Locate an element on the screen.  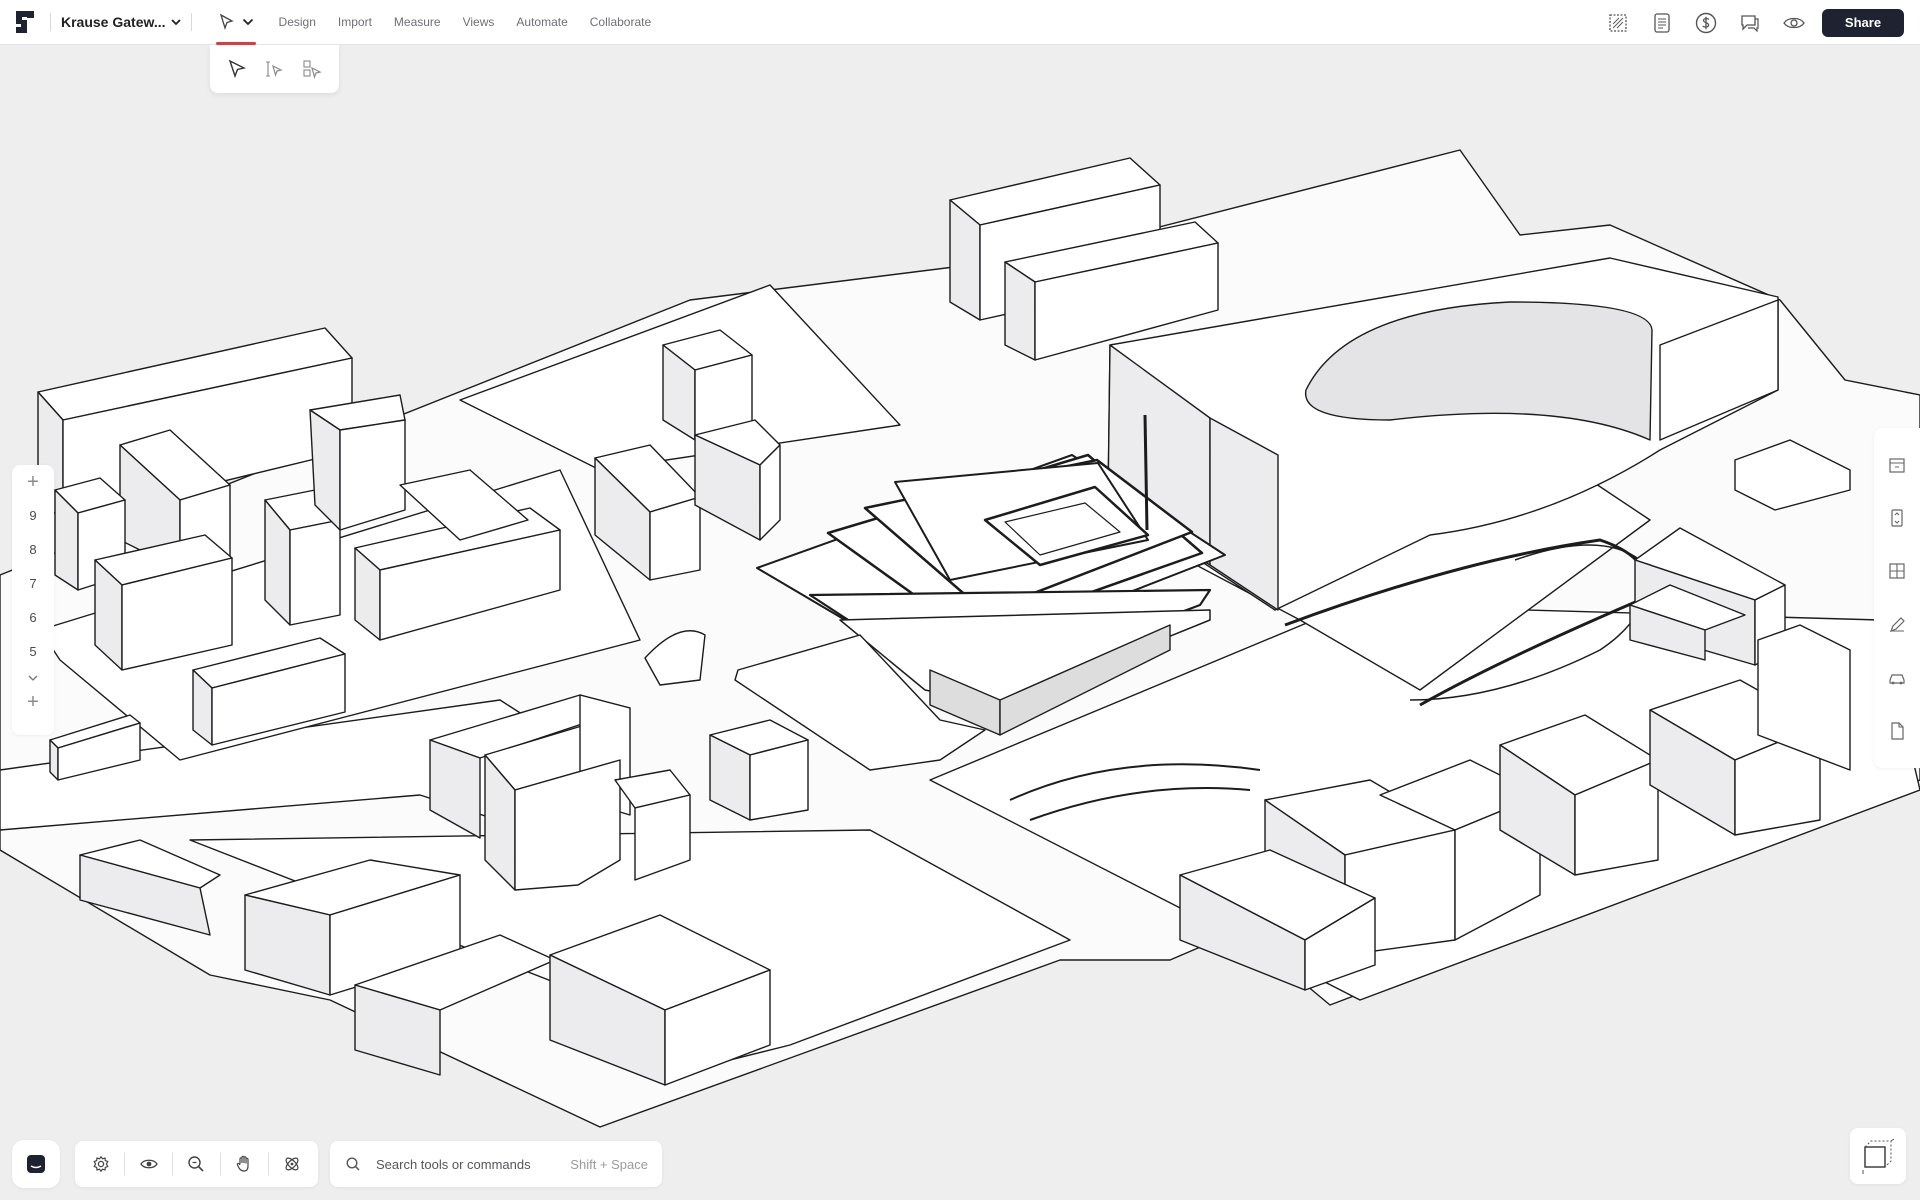
command-search: Search tools or commands Shift + Space is located at coordinates (496, 1164).